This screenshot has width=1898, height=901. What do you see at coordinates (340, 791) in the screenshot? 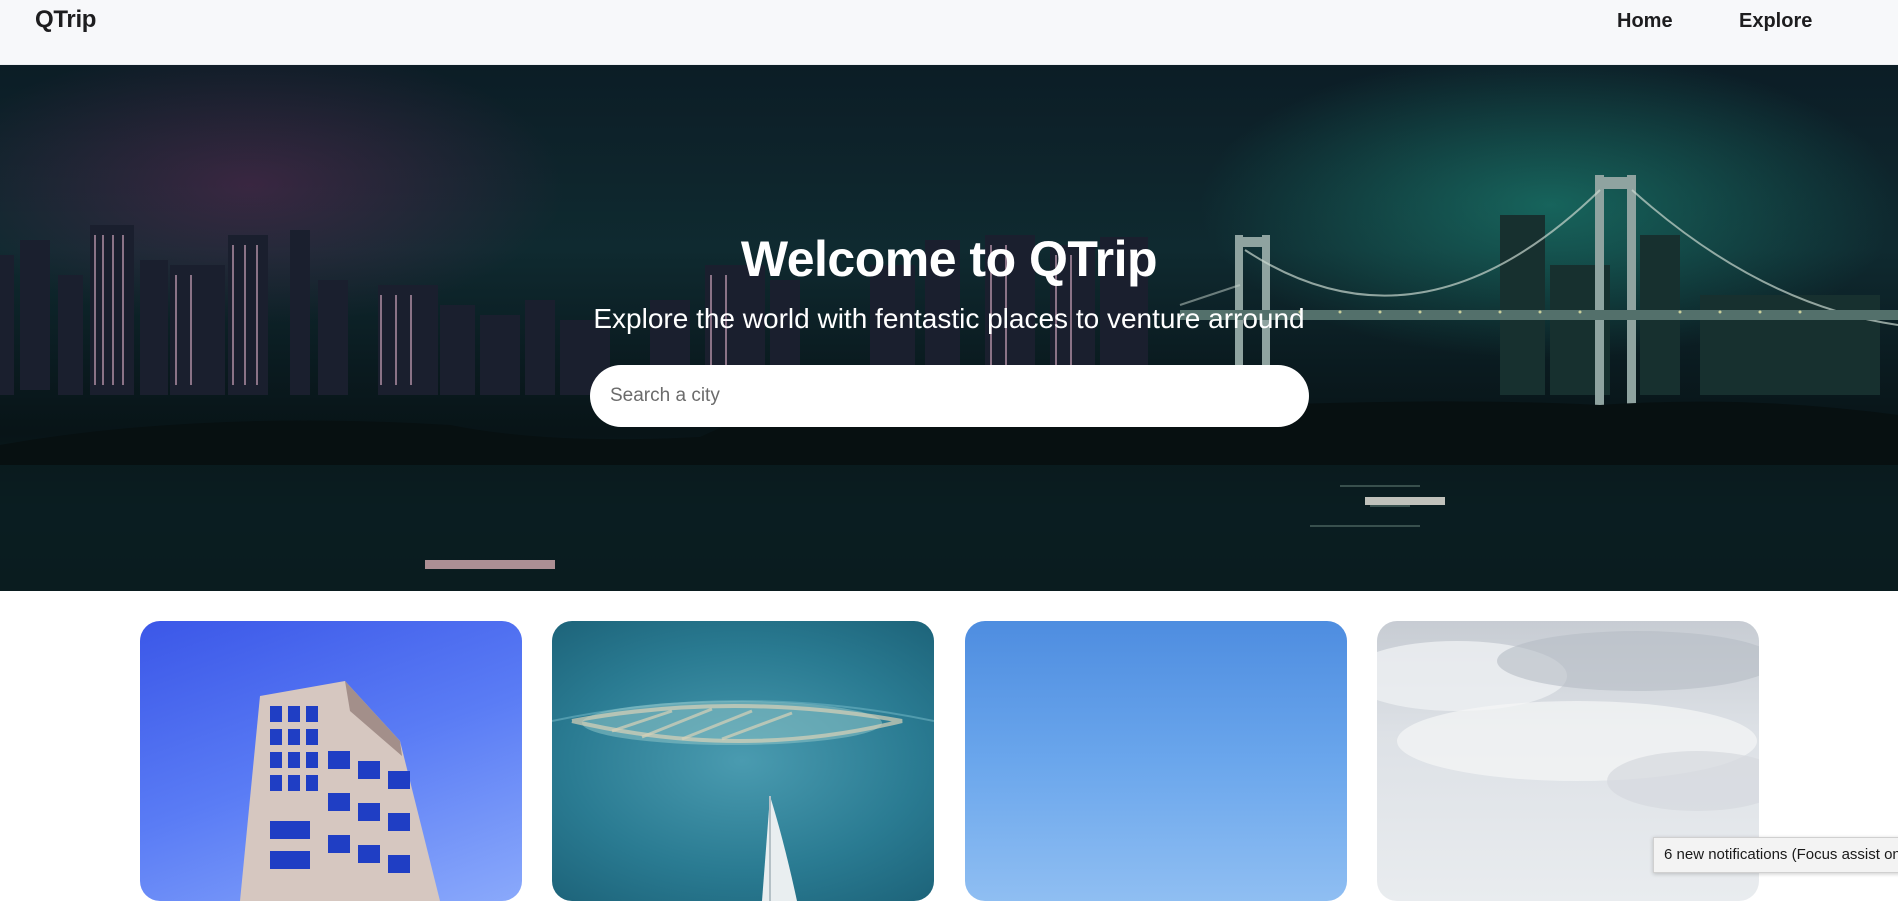
I see `tall-building-photo` at bounding box center [340, 791].